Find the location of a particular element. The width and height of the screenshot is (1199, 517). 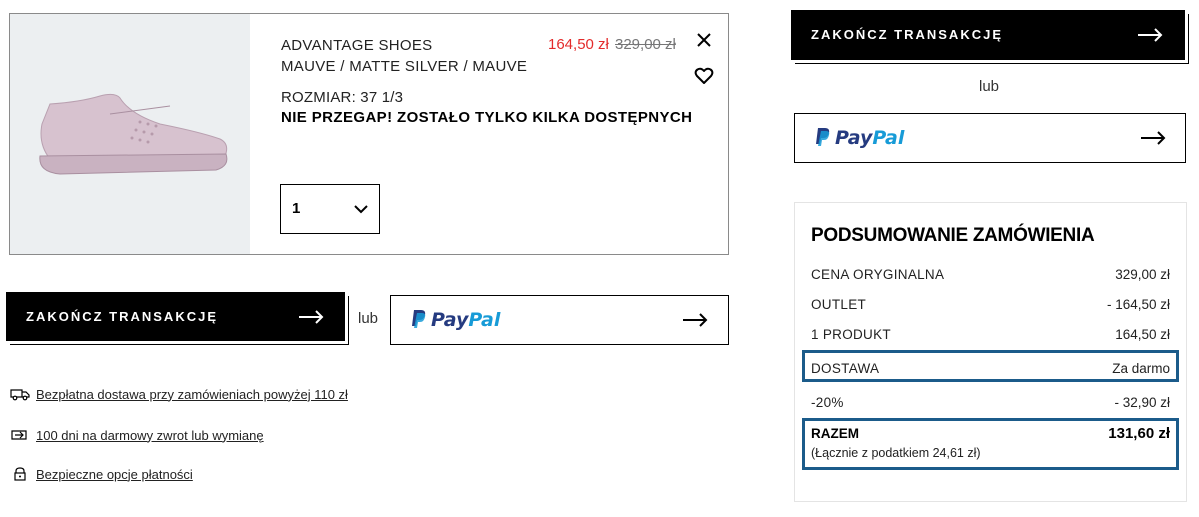

close-icon is located at coordinates (704, 40).